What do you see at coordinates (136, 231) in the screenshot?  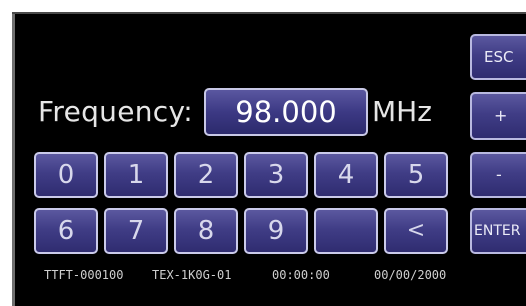 I see `key-7: 7` at bounding box center [136, 231].